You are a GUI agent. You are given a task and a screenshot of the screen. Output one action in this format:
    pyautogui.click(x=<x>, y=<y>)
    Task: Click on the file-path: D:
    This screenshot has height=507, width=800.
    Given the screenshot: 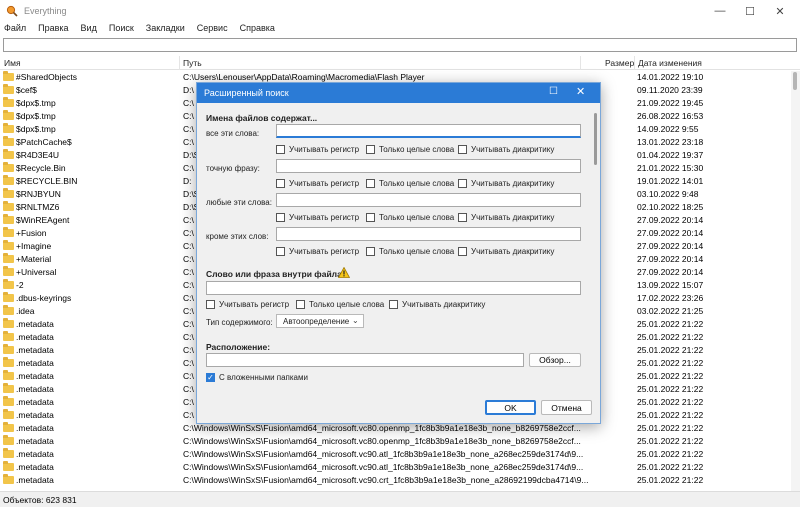 What is the action you would take?
    pyautogui.click(x=187, y=181)
    